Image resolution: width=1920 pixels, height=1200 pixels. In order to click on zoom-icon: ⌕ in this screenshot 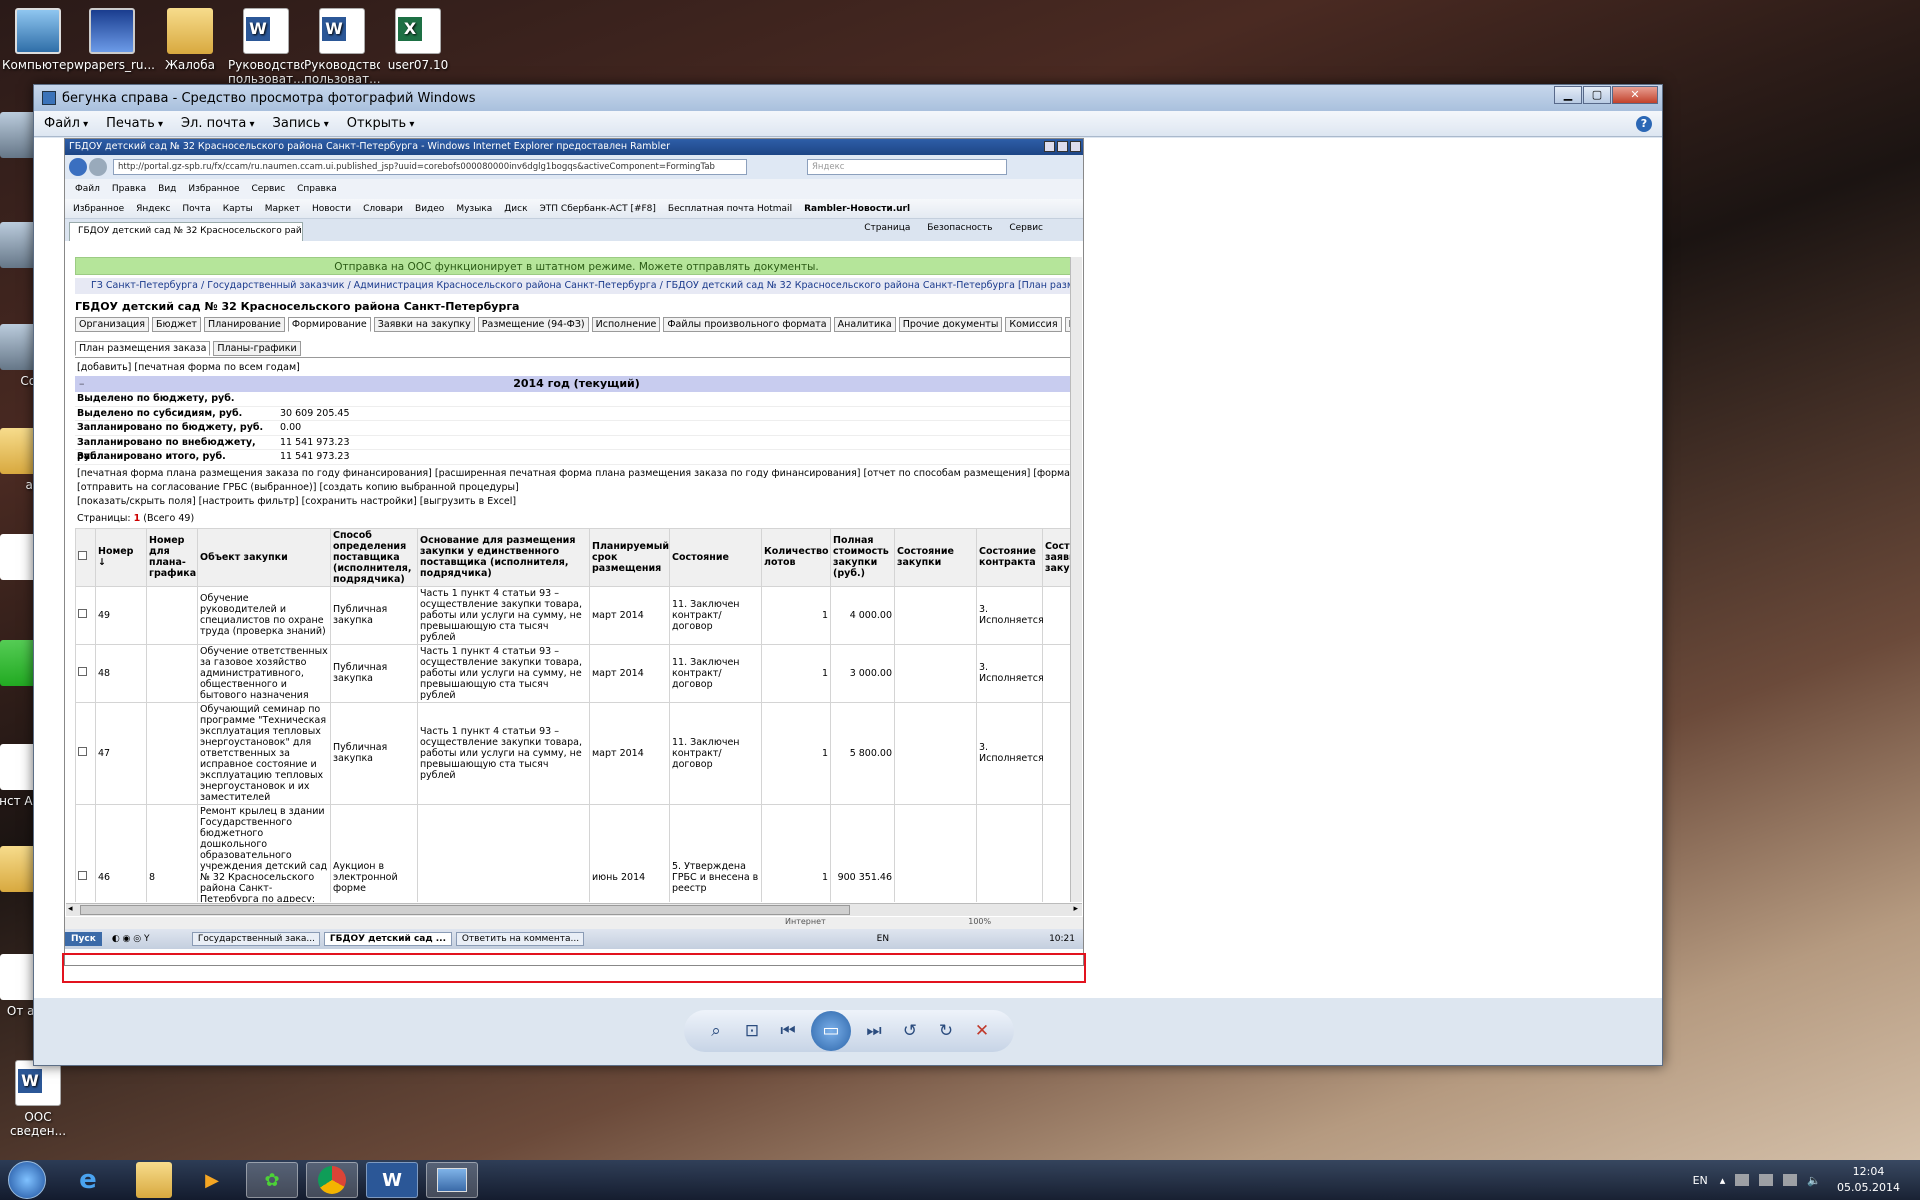, I will do `click(716, 1031)`.